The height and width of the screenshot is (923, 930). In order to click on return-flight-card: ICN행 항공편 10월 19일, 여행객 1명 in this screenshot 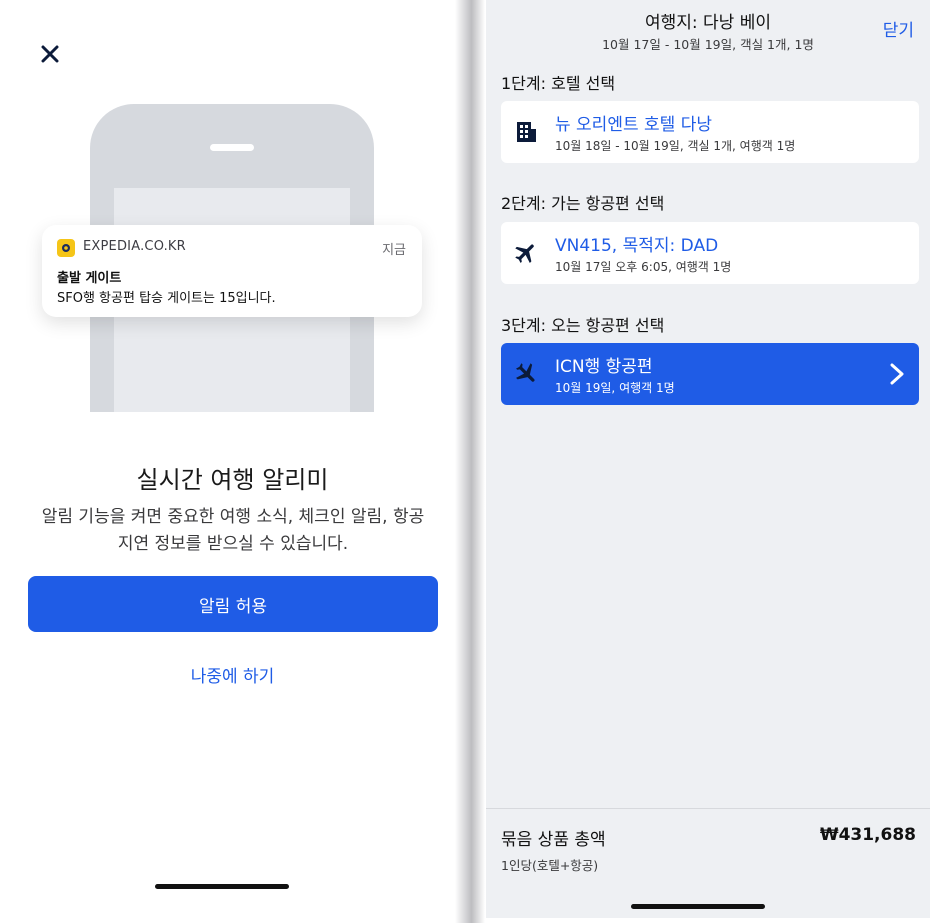, I will do `click(710, 374)`.